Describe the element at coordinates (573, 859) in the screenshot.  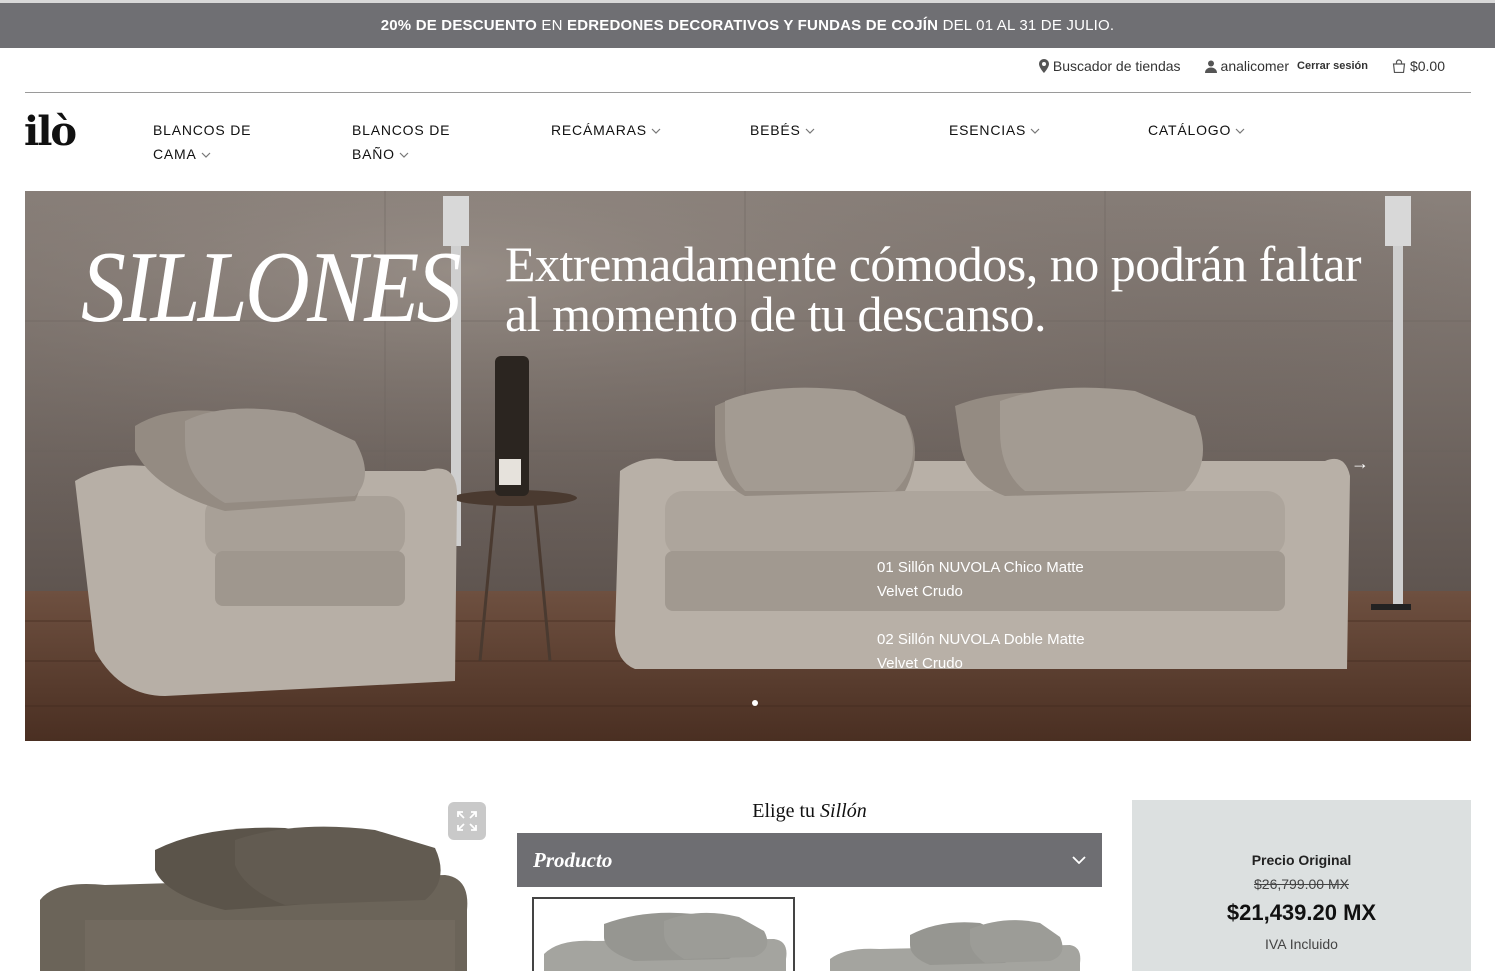
I see `product-select-label: Producto` at that location.